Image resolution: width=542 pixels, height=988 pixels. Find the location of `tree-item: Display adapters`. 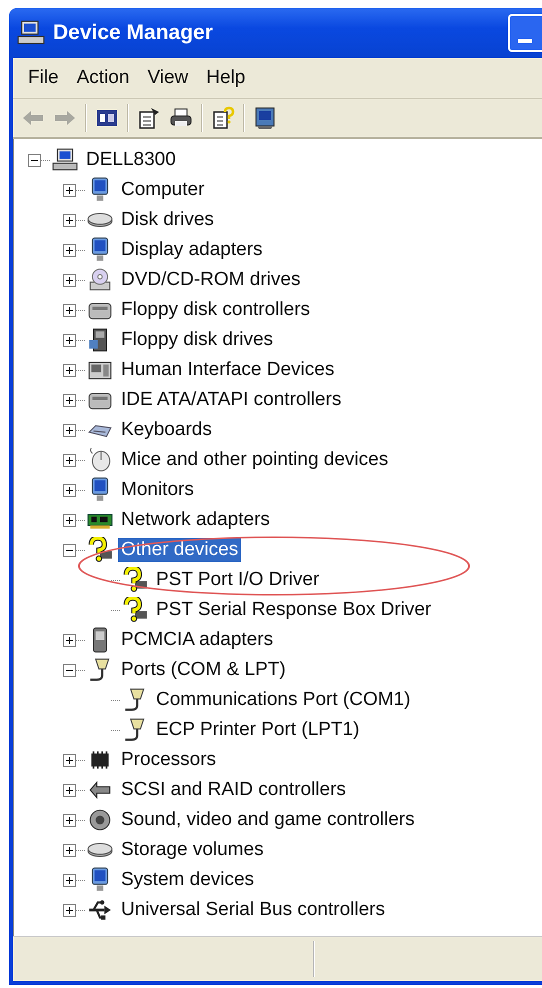

tree-item: Display adapters is located at coordinates (192, 250).